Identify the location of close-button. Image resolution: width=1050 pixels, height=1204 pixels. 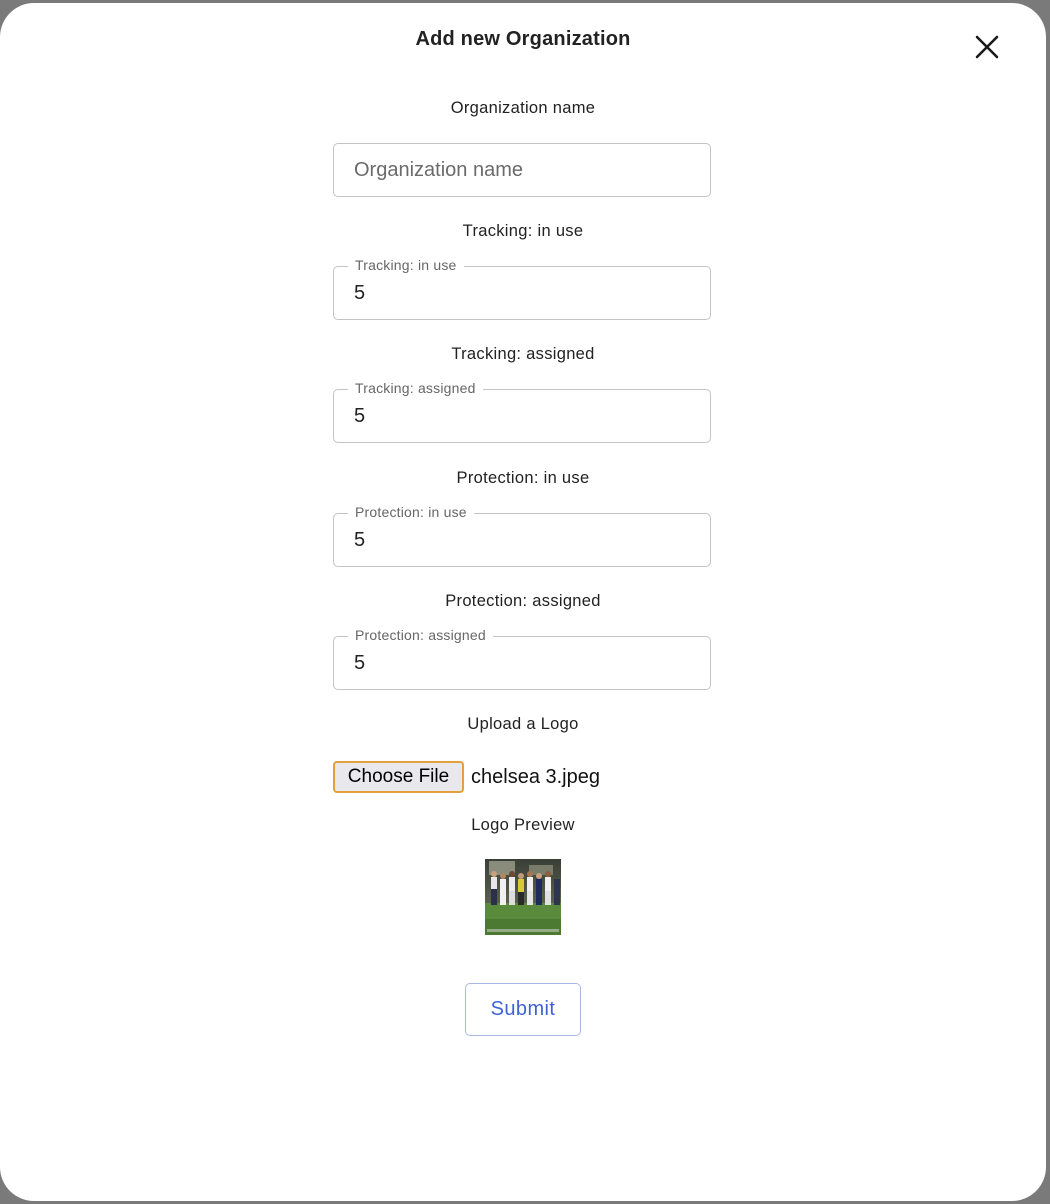
(987, 47).